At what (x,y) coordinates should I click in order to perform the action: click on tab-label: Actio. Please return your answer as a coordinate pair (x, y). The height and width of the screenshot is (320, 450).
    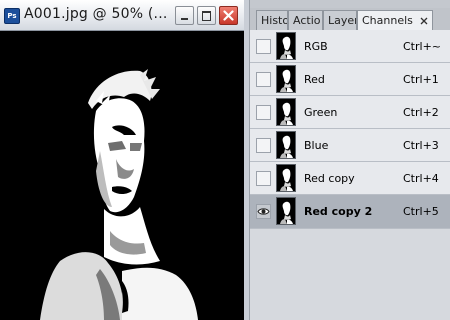
    Looking at the image, I should click on (307, 20).